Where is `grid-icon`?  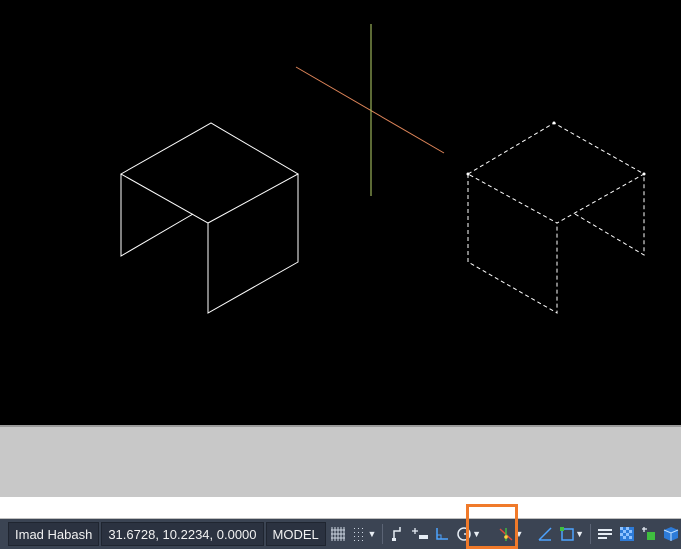
grid-icon is located at coordinates (338, 534).